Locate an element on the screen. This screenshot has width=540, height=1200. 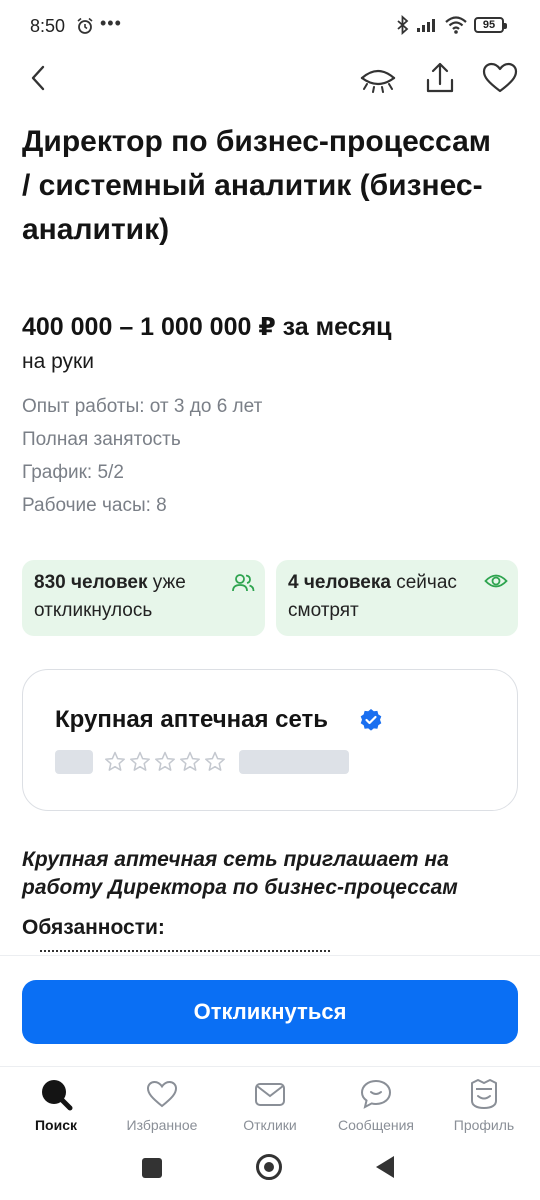
responded-card: 830 человек уже откликнулось is located at coordinates (143, 598).